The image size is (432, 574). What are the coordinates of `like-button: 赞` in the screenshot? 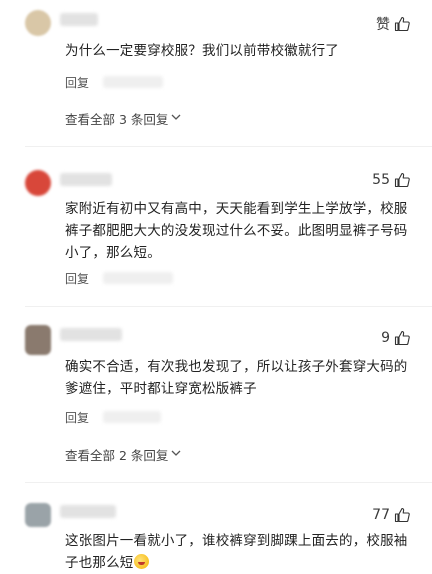 It's located at (393, 24).